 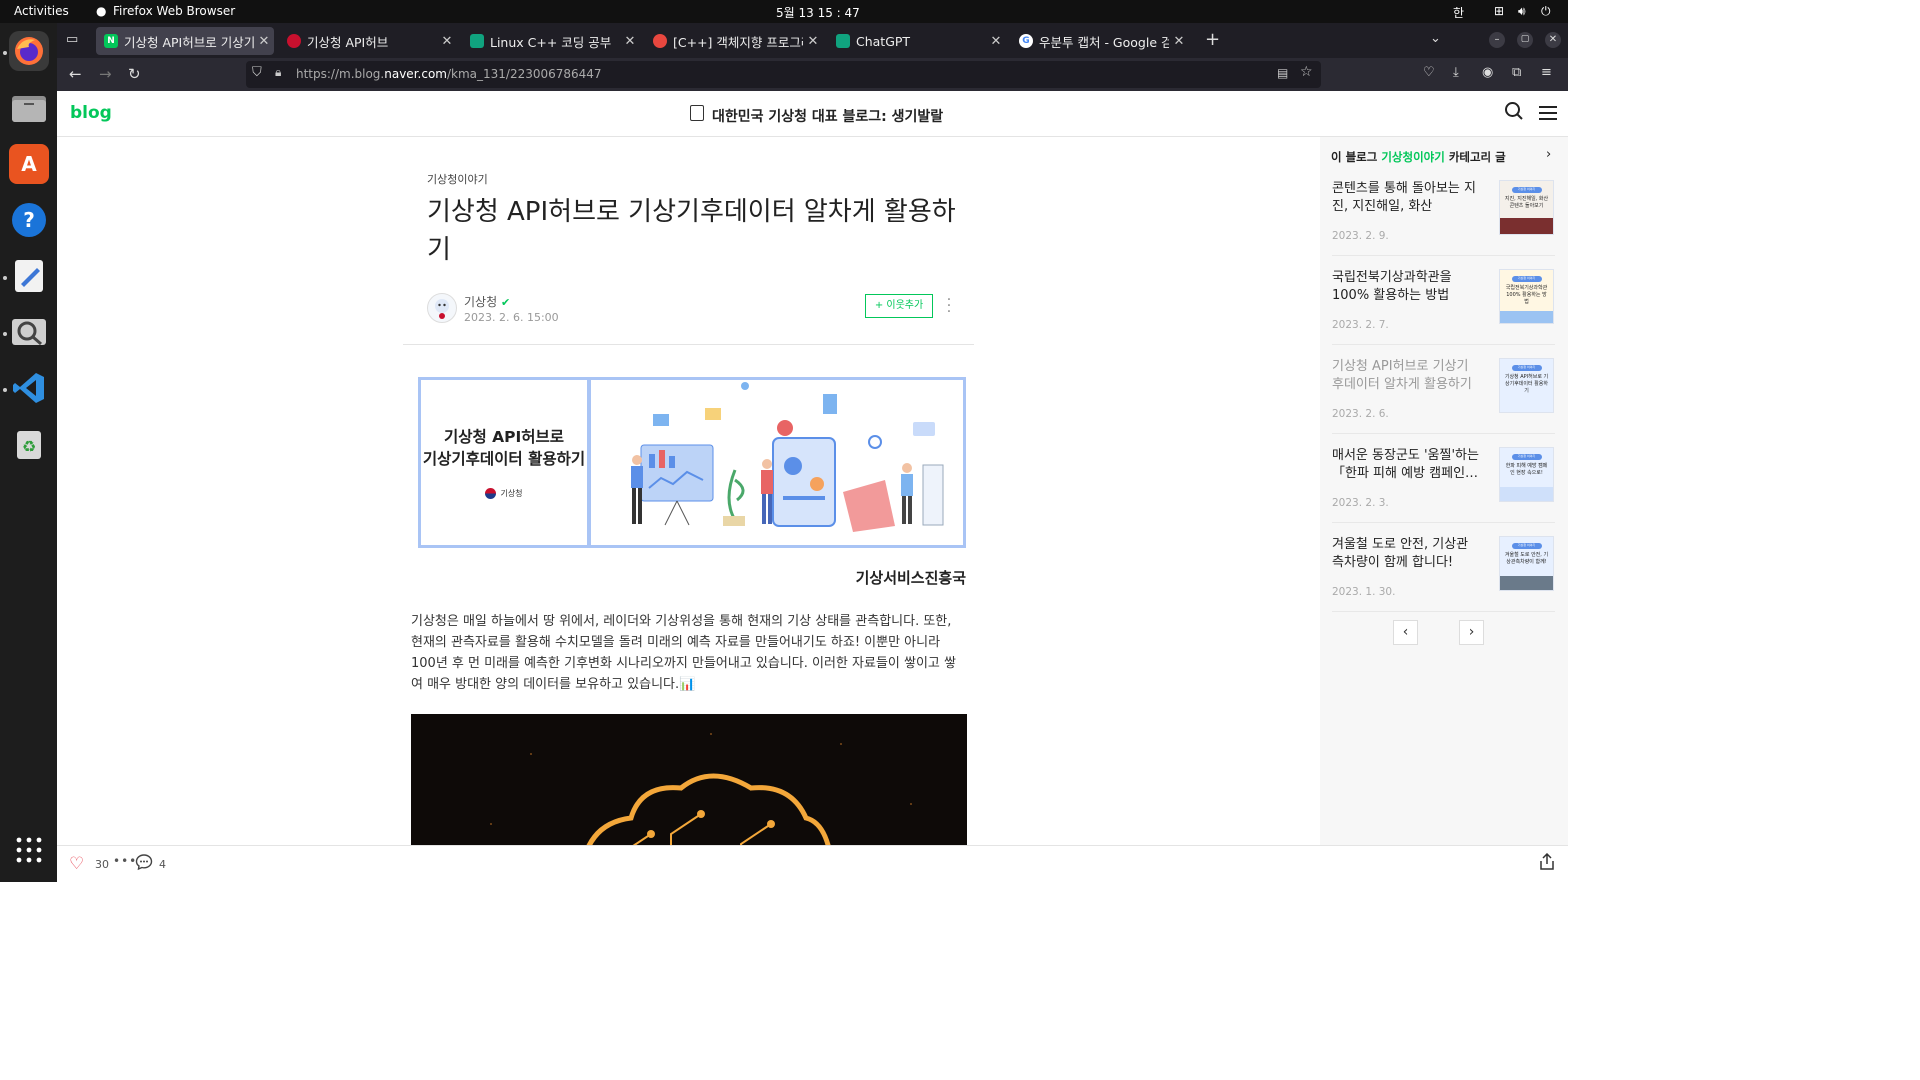 I want to click on tab-title: 기상청 API허브로 기상기후, so click(x=189, y=42).